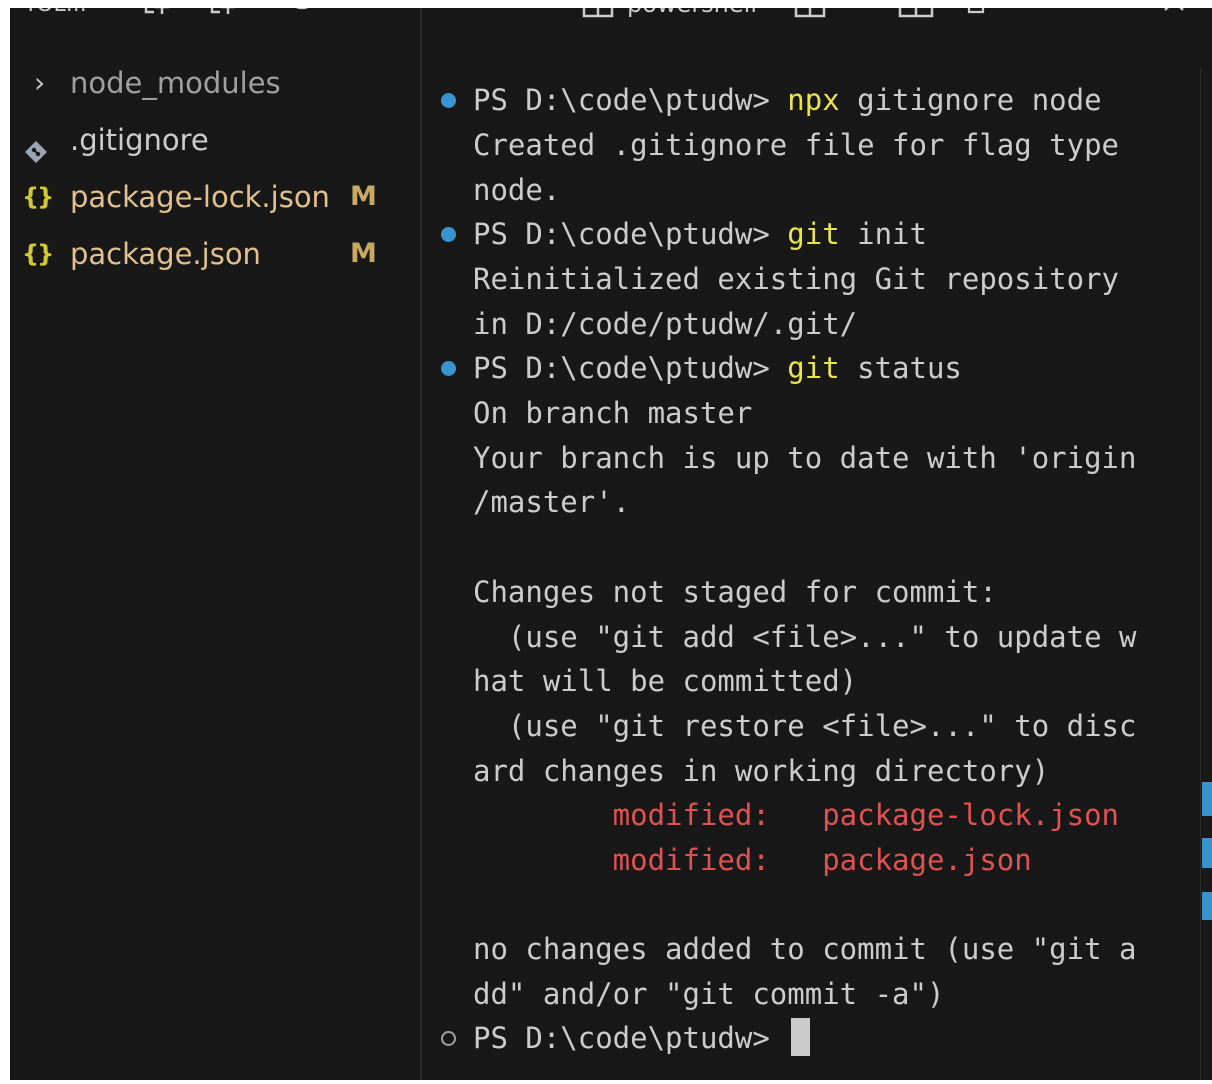 Image resolution: width=1212 pixels, height=1084 pixels. I want to click on terminal-line: no changes added to commit (use "git a, so click(817, 949).